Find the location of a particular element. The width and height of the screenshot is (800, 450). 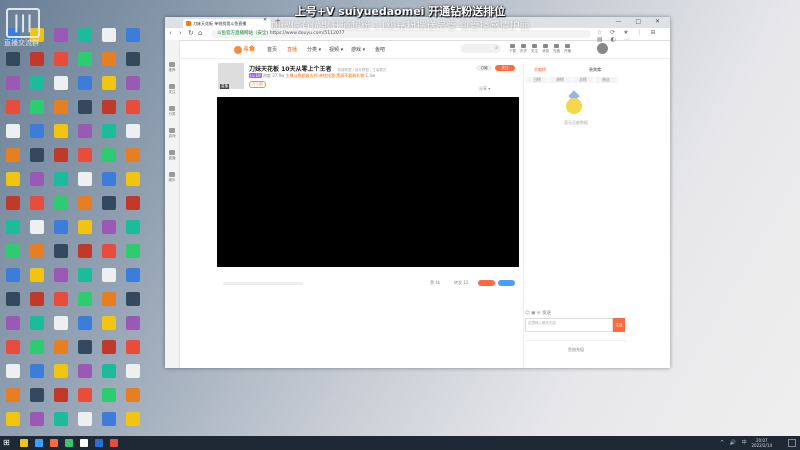

rank-tab: 周榜 is located at coordinates (560, 80).